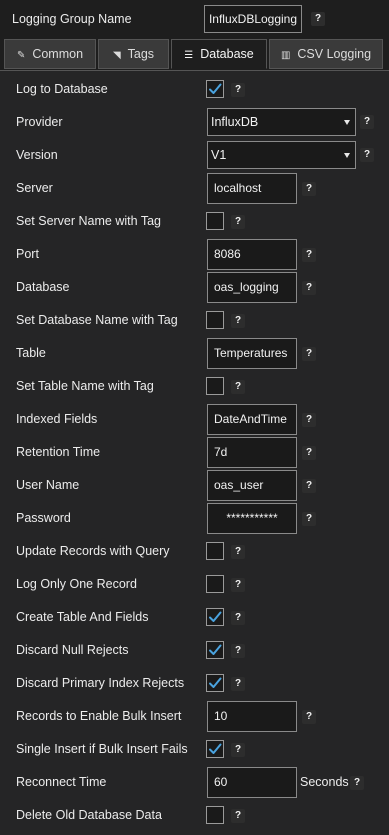 The height and width of the screenshot is (835, 389). Describe the element at coordinates (133, 54) in the screenshot. I see `tab-tags: ◥ Tags` at that location.